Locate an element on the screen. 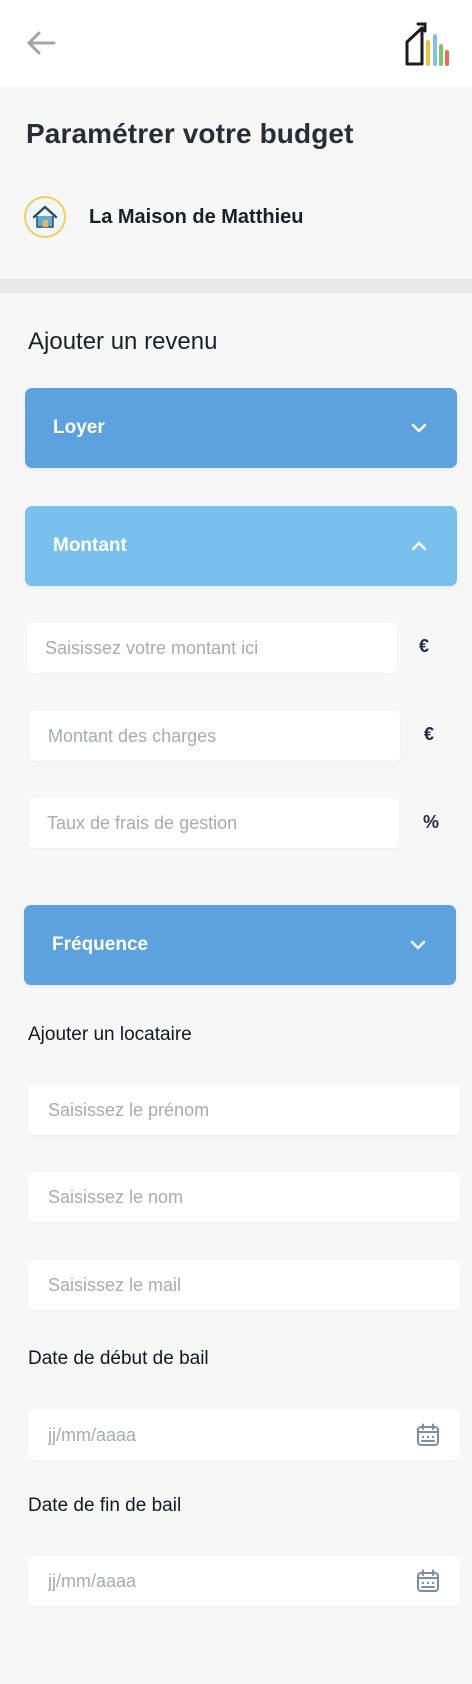 This screenshot has width=472, height=1684. charges-input is located at coordinates (224, 736).